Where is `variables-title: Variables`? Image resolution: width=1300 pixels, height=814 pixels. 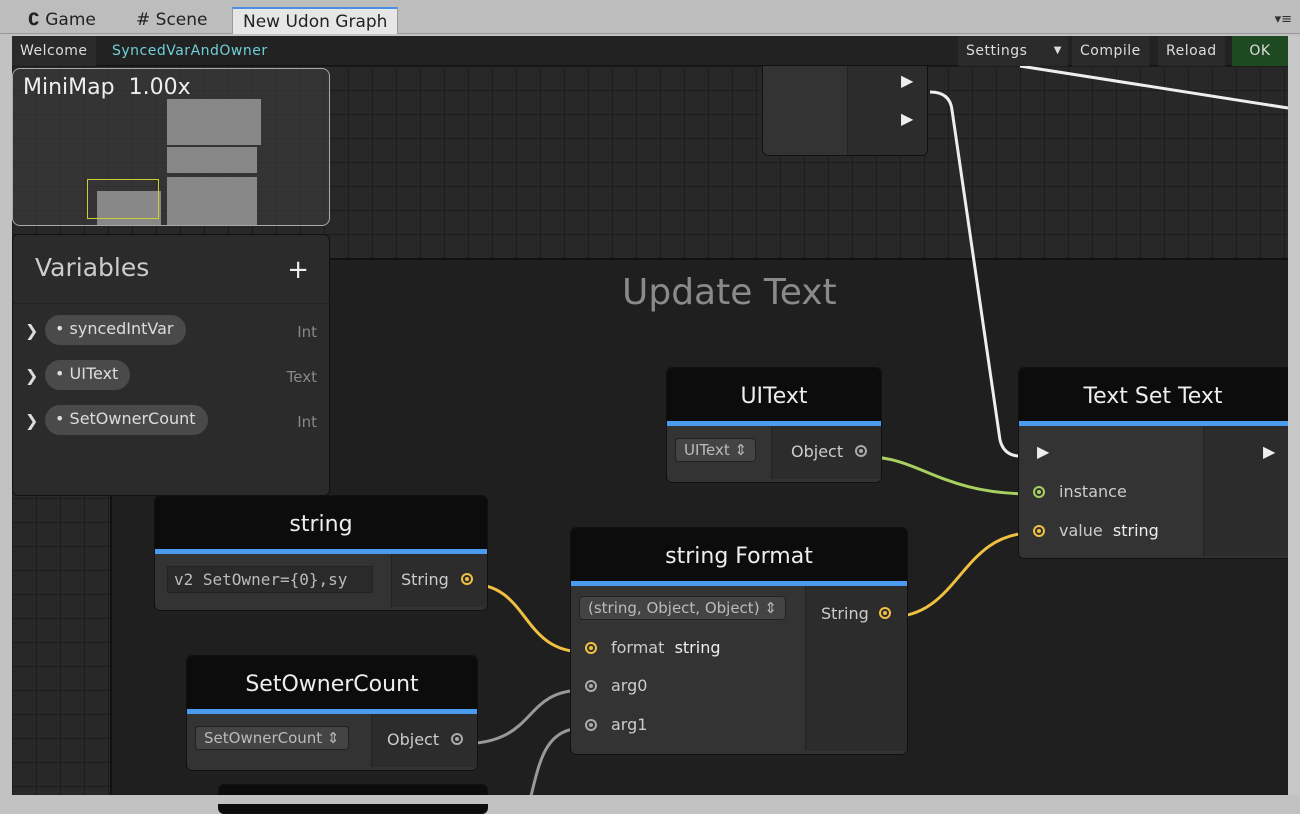 variables-title: Variables is located at coordinates (92, 267).